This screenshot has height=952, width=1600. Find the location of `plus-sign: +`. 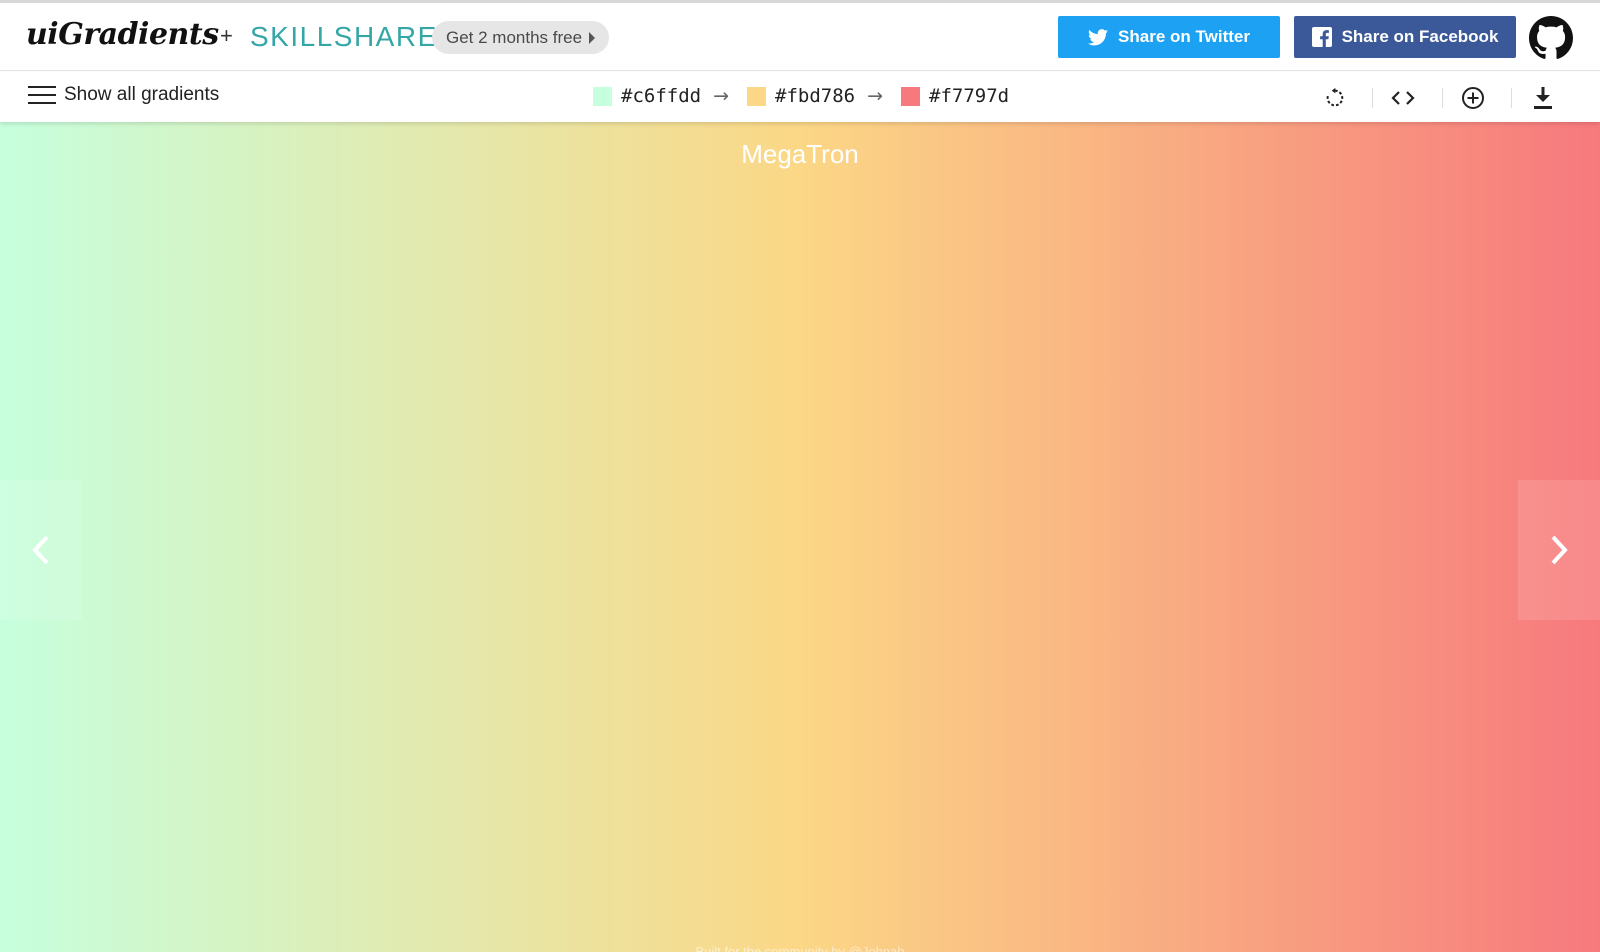

plus-sign: + is located at coordinates (226, 35).